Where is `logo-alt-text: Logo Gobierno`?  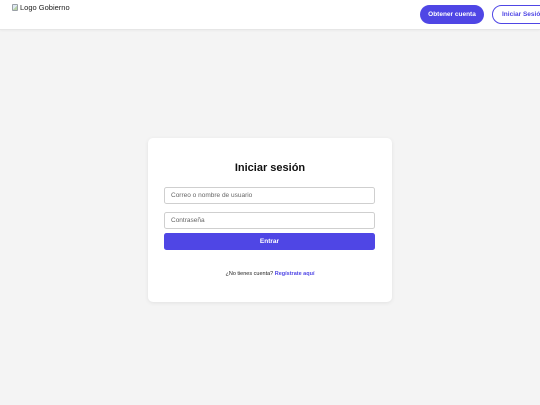 logo-alt-text: Logo Gobierno is located at coordinates (45, 7).